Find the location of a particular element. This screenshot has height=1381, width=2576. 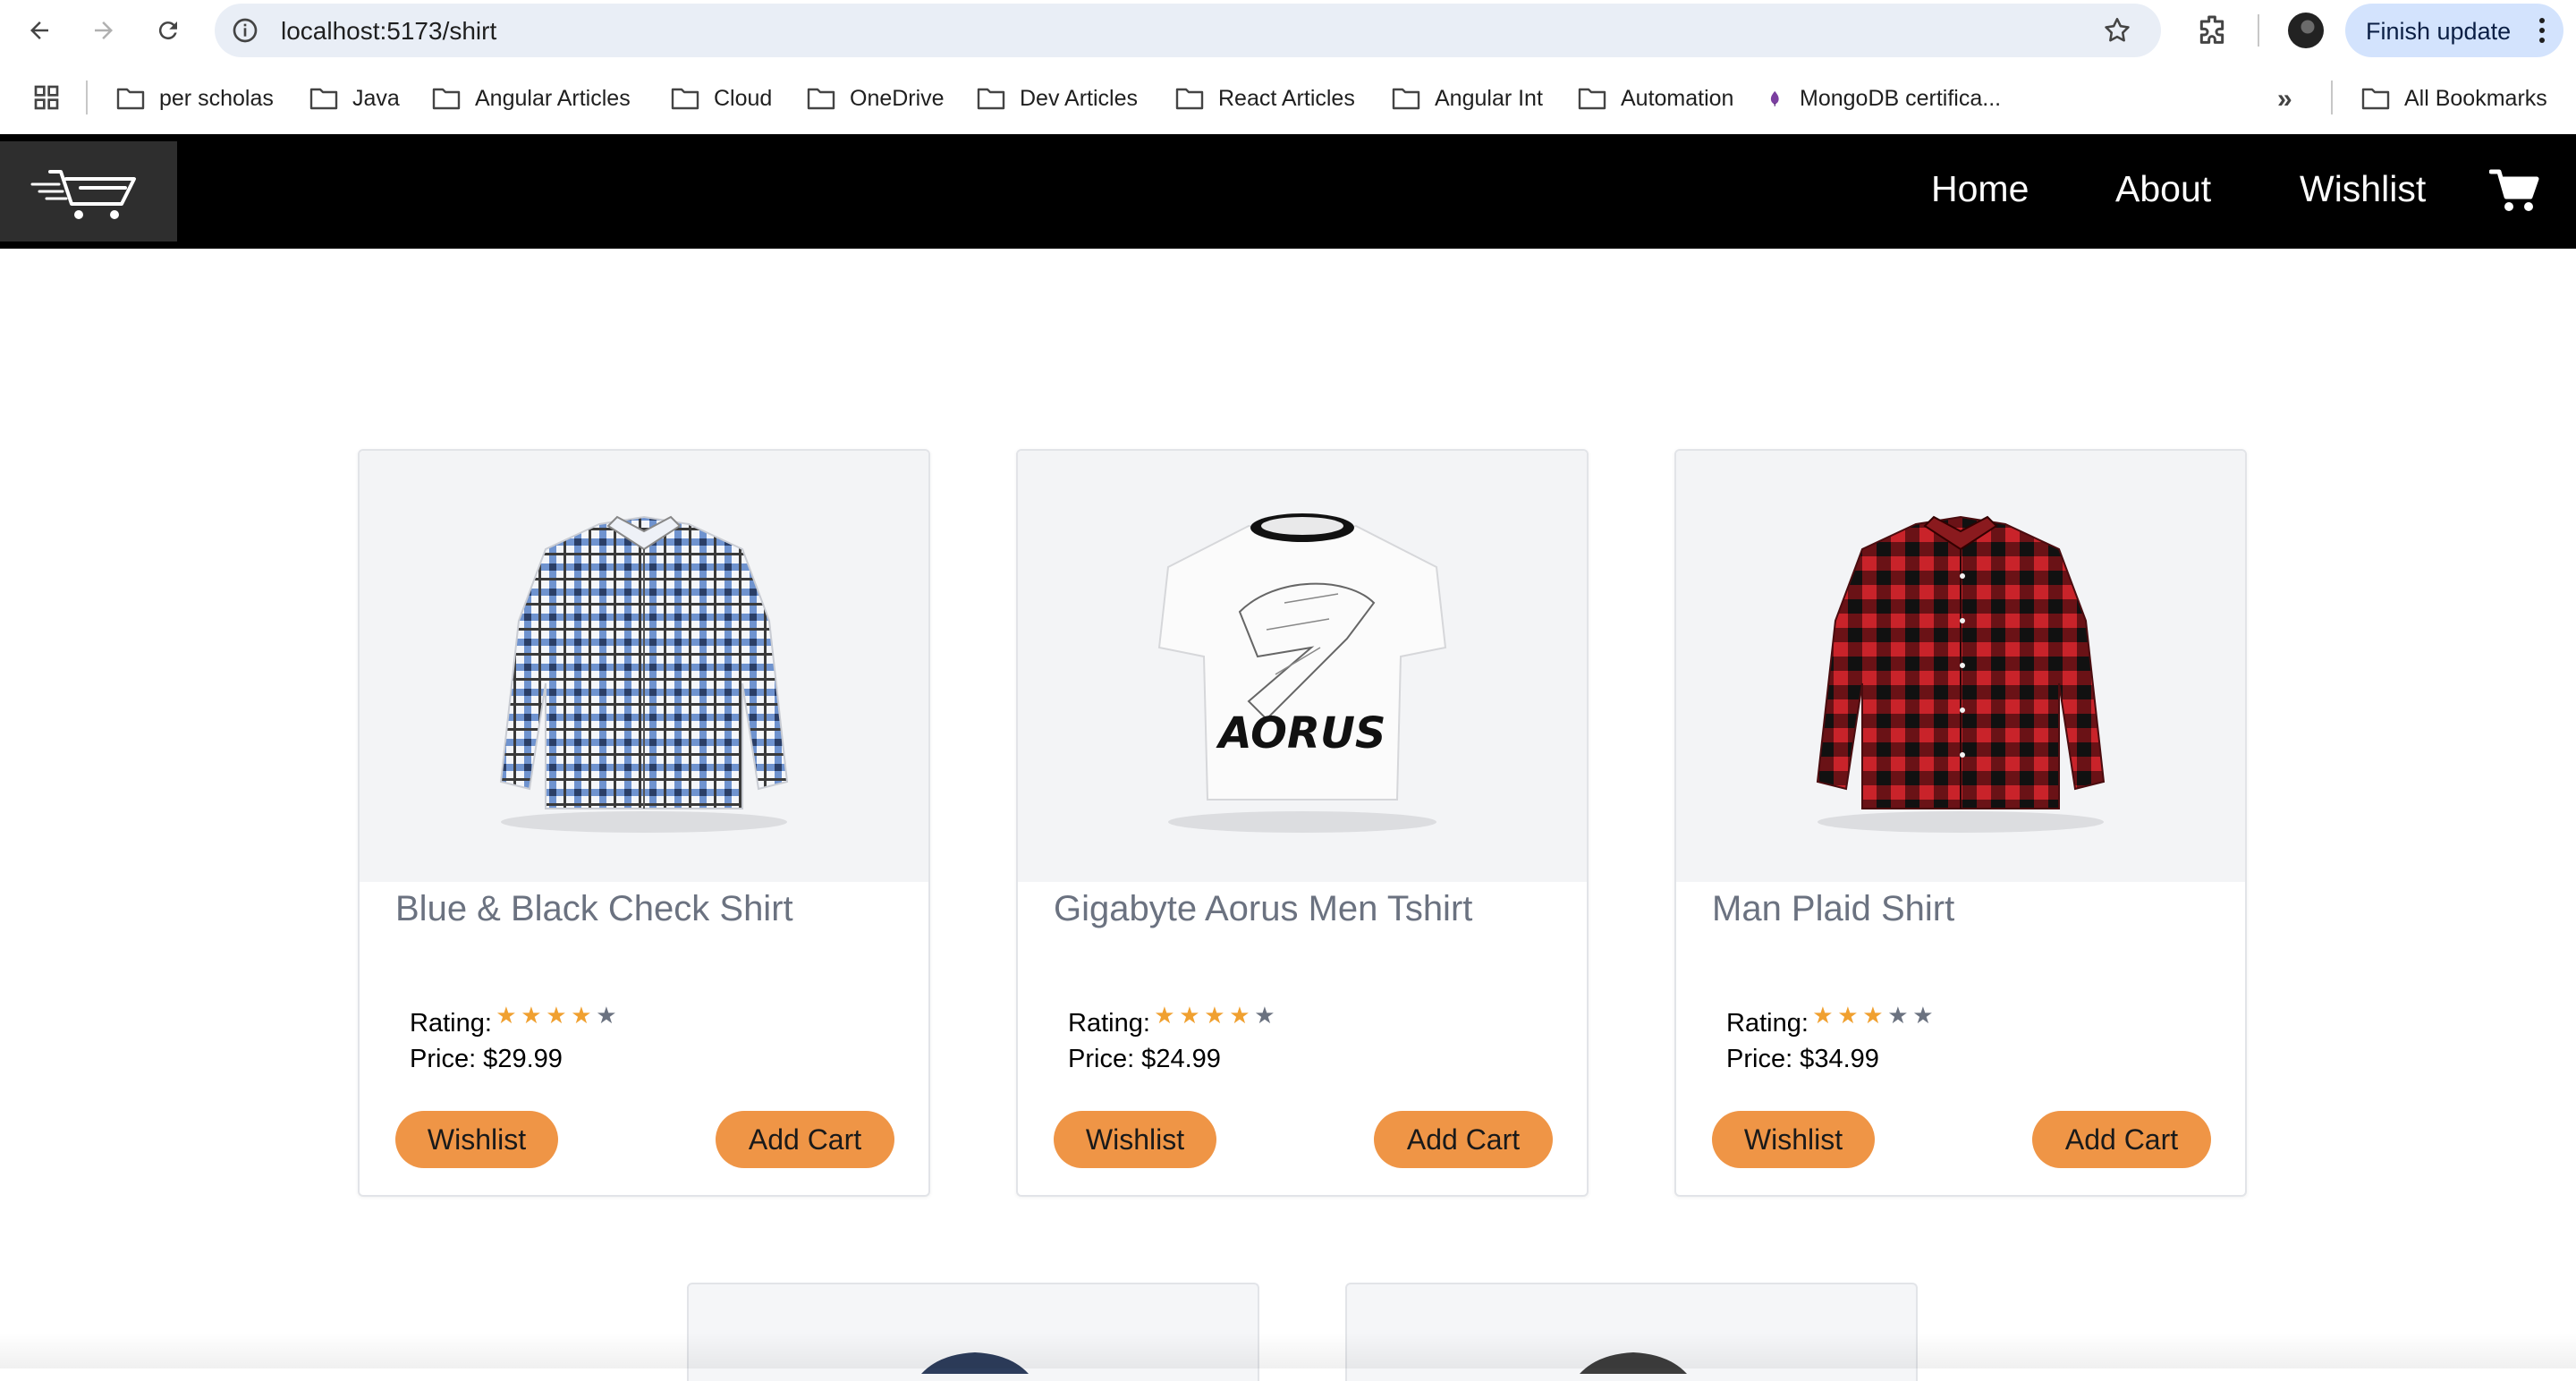

bookmark-label: OneDrive is located at coordinates (897, 98).